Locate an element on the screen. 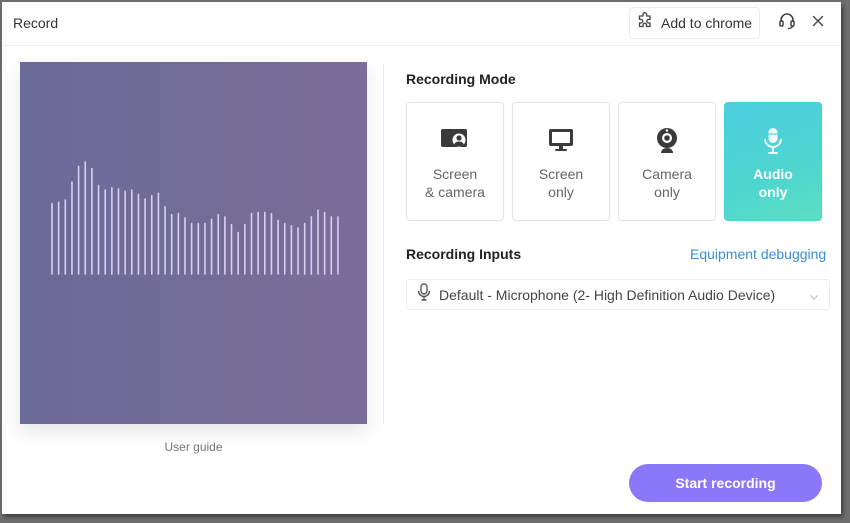 This screenshot has width=850, height=523. mode-screen-only: Screen only is located at coordinates (561, 161).